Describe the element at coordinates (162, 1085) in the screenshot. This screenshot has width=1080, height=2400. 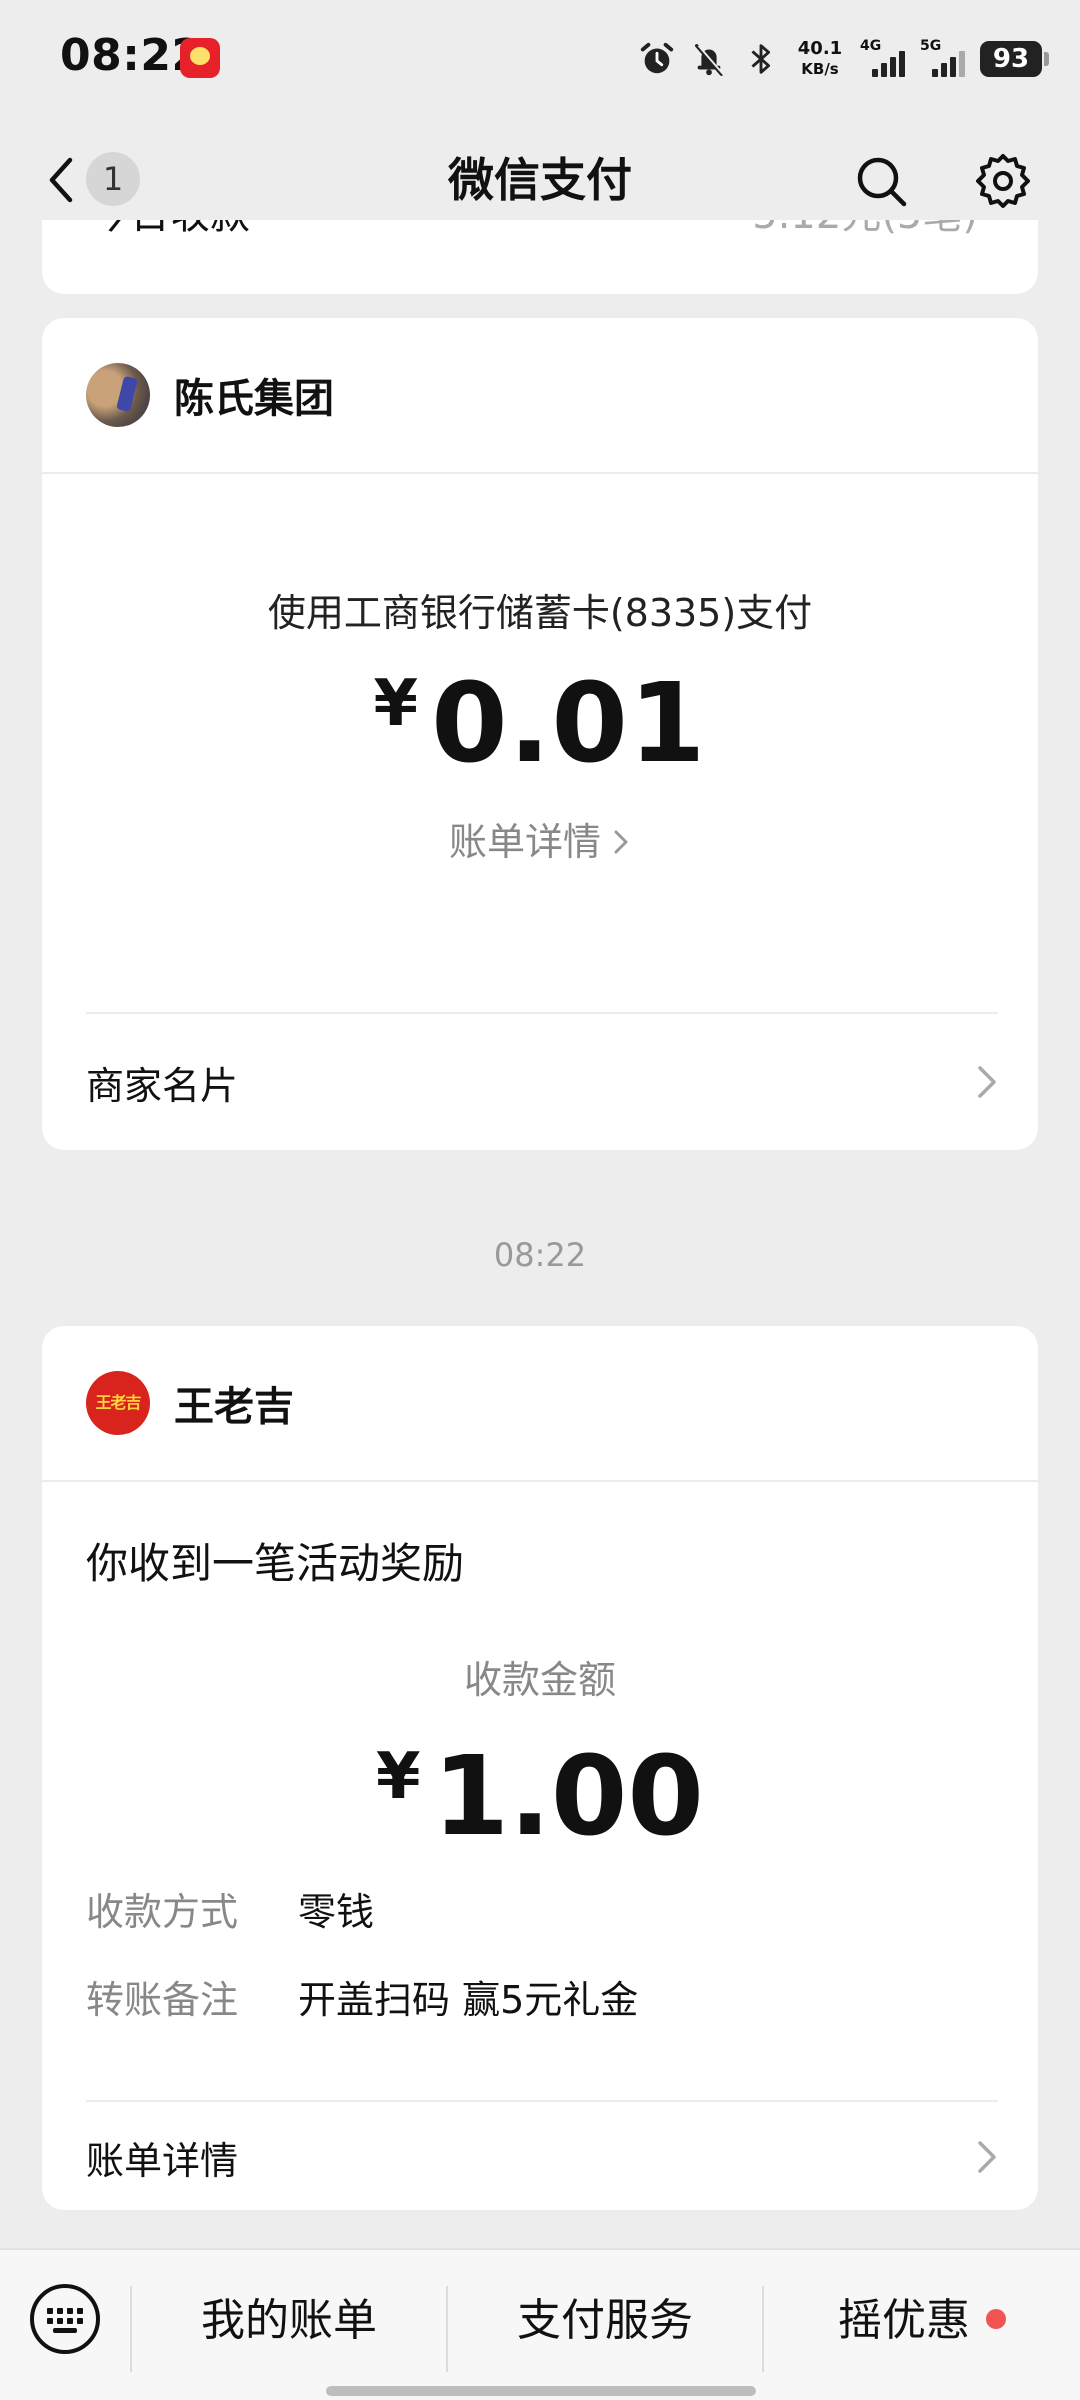
I see `merchant-card-label: 商家名片` at that location.